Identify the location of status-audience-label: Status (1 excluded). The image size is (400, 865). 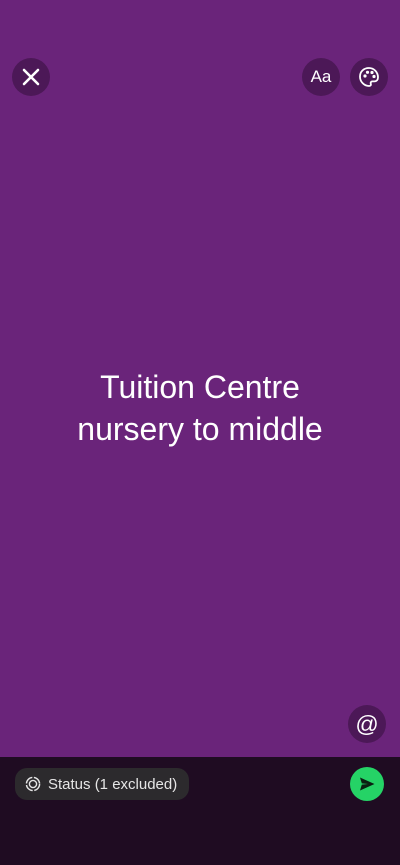
(113, 784).